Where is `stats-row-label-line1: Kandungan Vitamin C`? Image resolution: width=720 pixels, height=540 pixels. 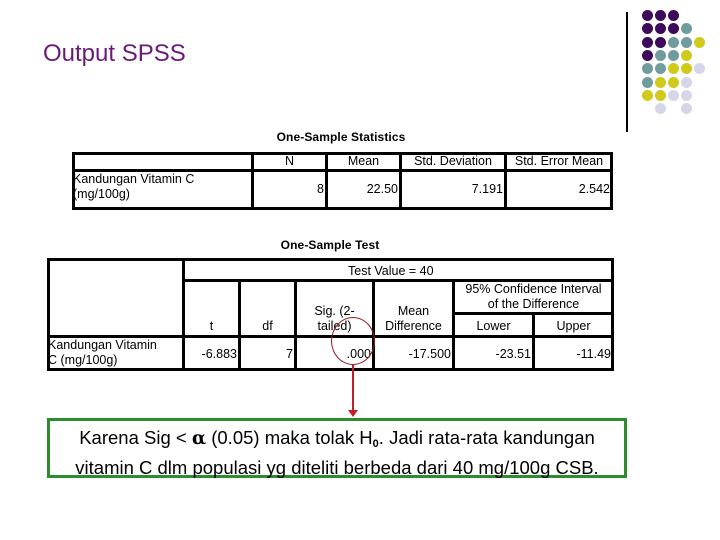 stats-row-label-line1: Kandungan Vitamin C is located at coordinates (134, 179).